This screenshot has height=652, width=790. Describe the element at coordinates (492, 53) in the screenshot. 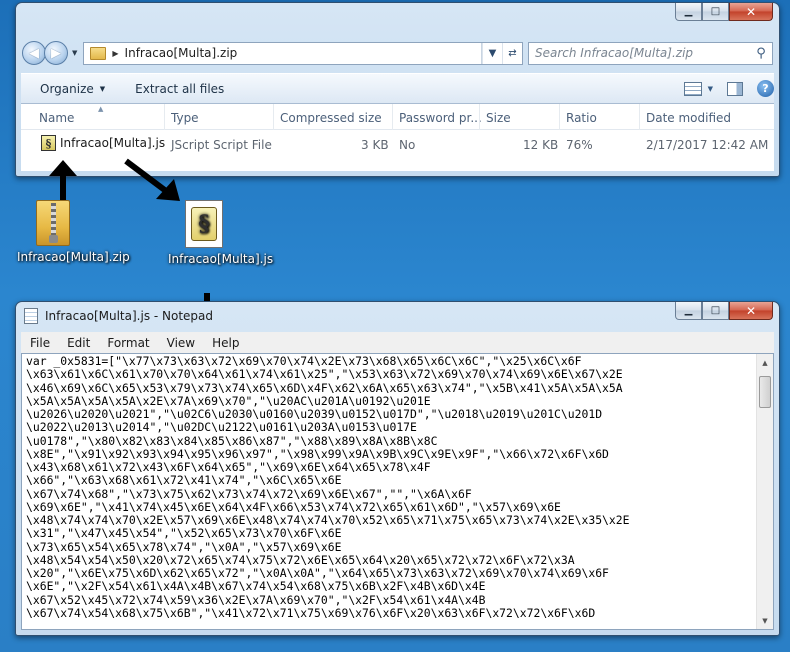

I see `address-dropdown-icon: ▼` at that location.